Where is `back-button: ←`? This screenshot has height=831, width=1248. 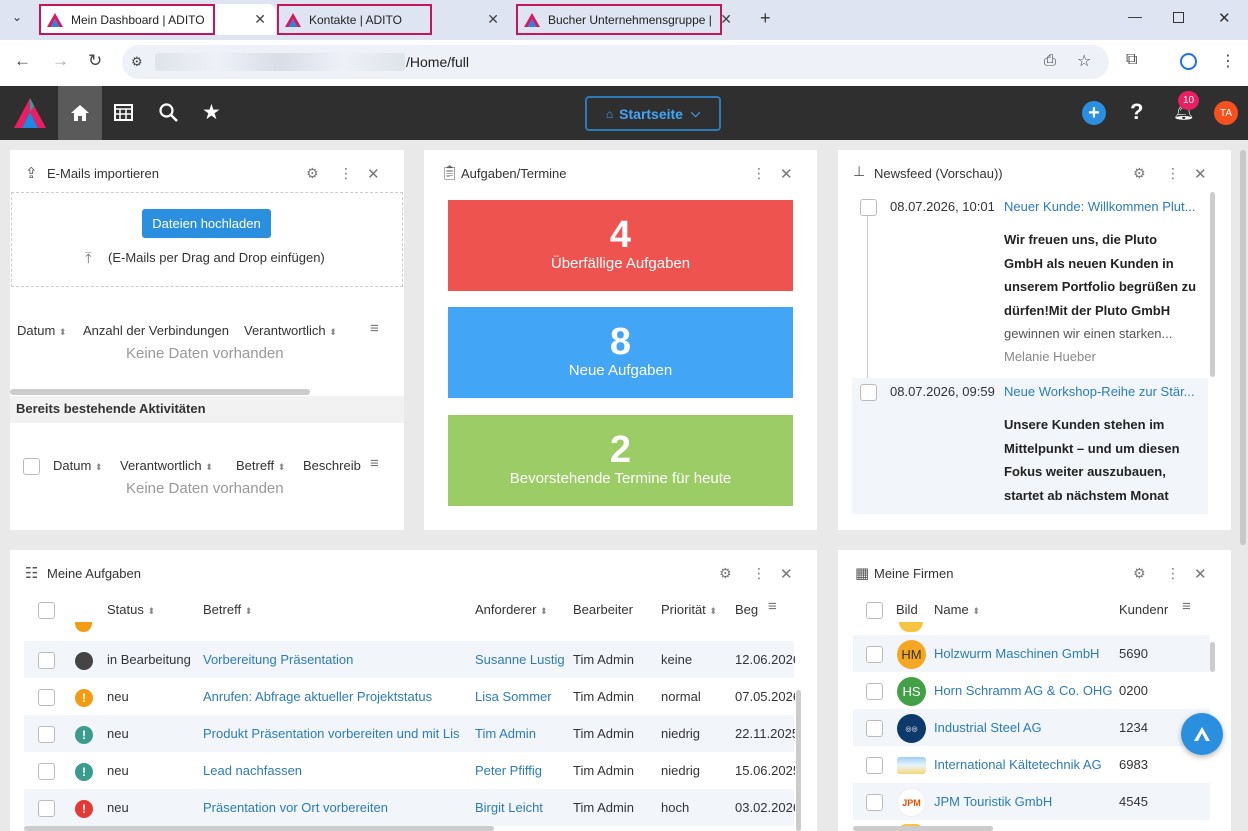 back-button: ← is located at coordinates (22, 61).